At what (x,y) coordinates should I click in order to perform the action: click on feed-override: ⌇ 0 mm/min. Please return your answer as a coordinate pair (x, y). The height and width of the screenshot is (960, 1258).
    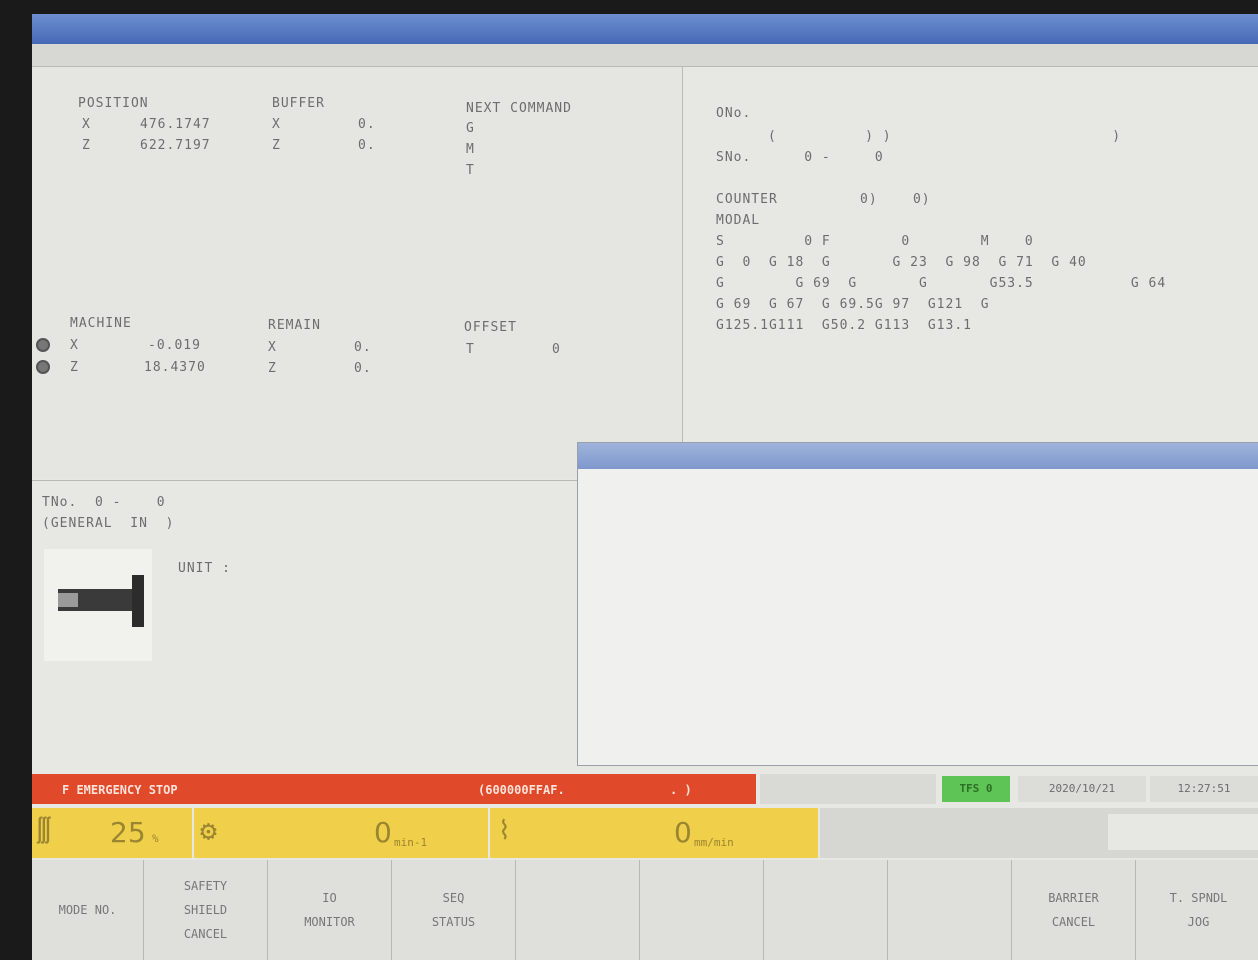
    Looking at the image, I should click on (654, 833).